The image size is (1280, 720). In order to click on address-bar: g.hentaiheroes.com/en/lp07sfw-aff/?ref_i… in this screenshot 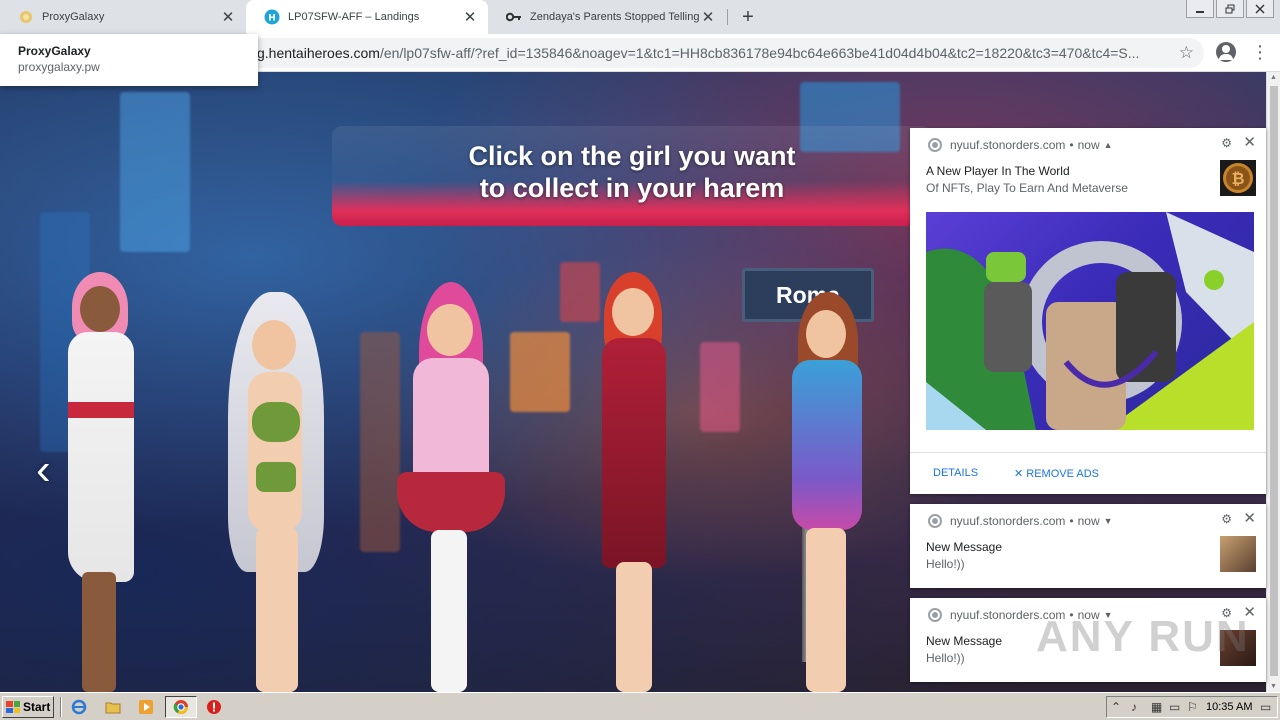, I will do `click(702, 53)`.